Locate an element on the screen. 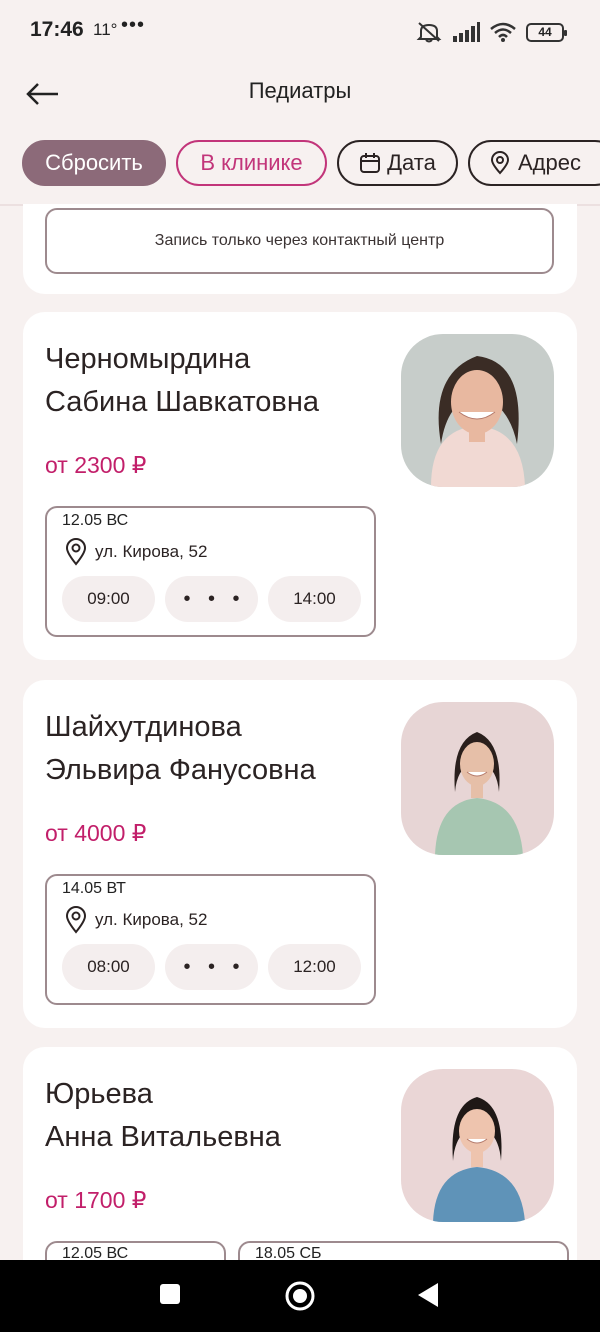 The image size is (600, 1332). doctor-first-name: Анна Витальевна is located at coordinates (163, 1137).